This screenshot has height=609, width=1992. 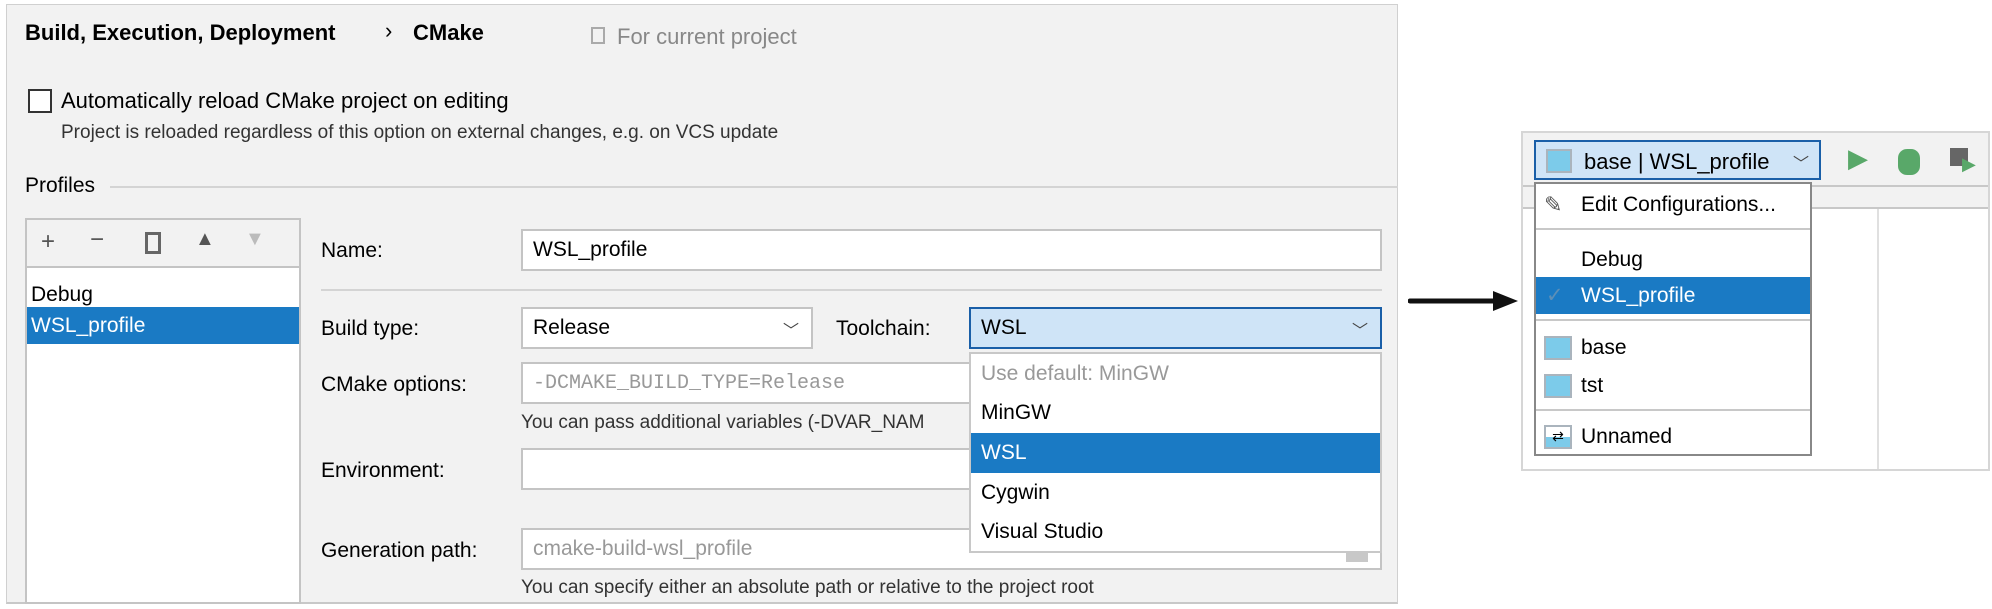 What do you see at coordinates (883, 328) in the screenshot?
I see `toolchain-label: Toolchain:` at bounding box center [883, 328].